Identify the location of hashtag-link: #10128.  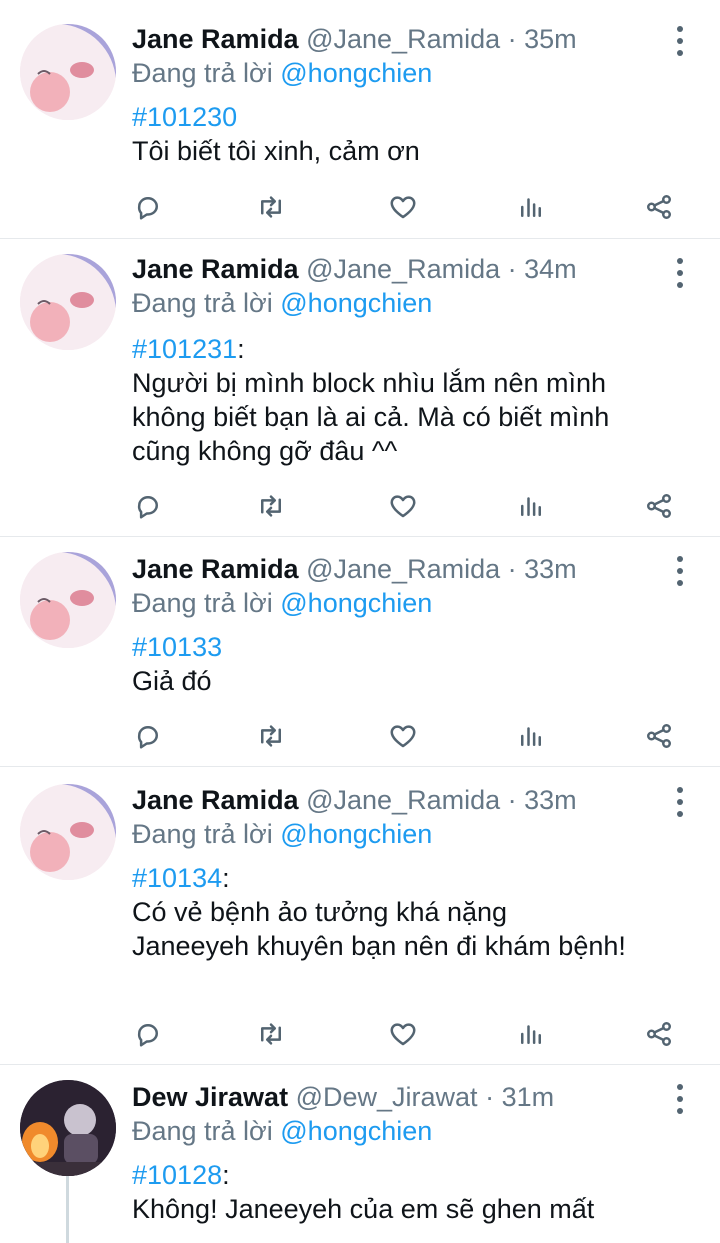
(177, 1175).